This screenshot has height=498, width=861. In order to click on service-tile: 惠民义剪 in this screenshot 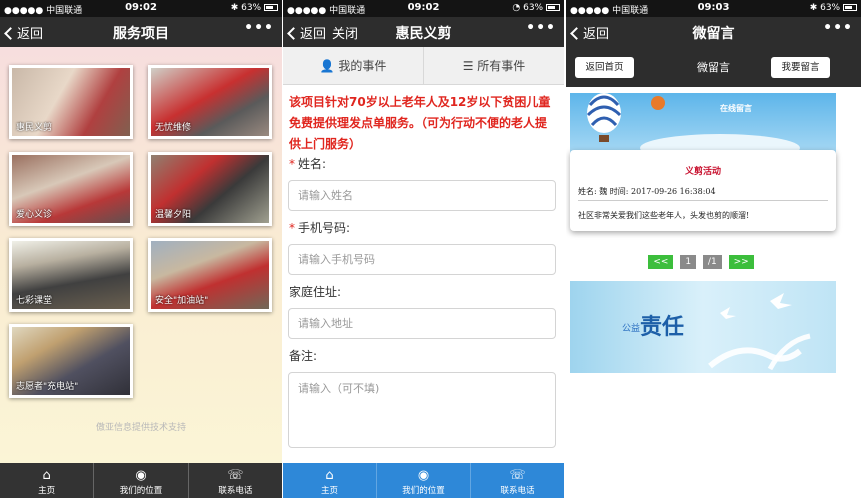, I will do `click(71, 102)`.